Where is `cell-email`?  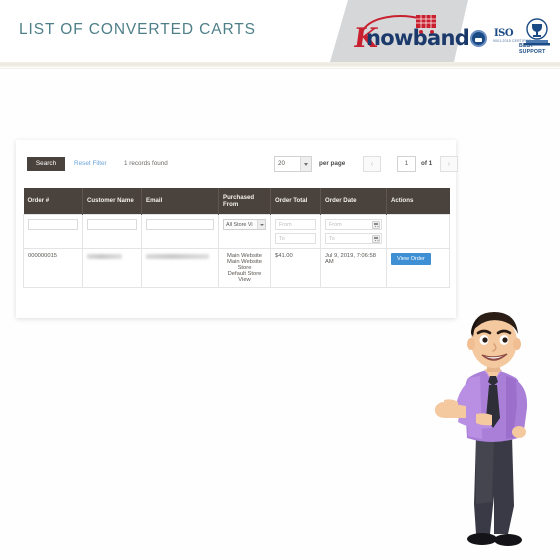 cell-email is located at coordinates (180, 267).